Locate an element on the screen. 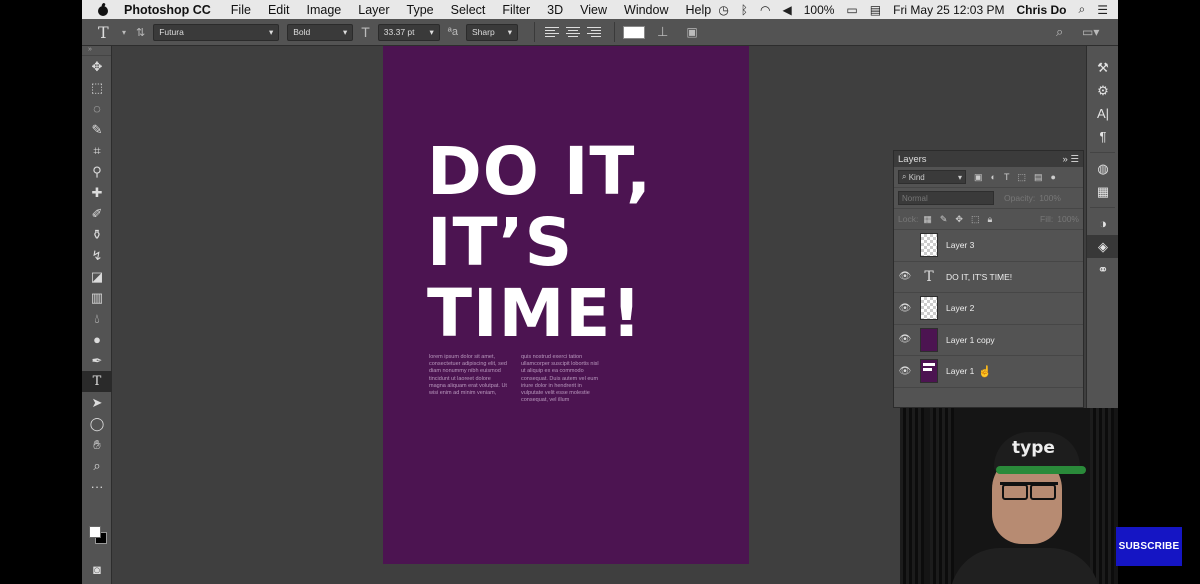 The height and width of the screenshot is (584, 1200). panel-grip: » is located at coordinates (96, 51).